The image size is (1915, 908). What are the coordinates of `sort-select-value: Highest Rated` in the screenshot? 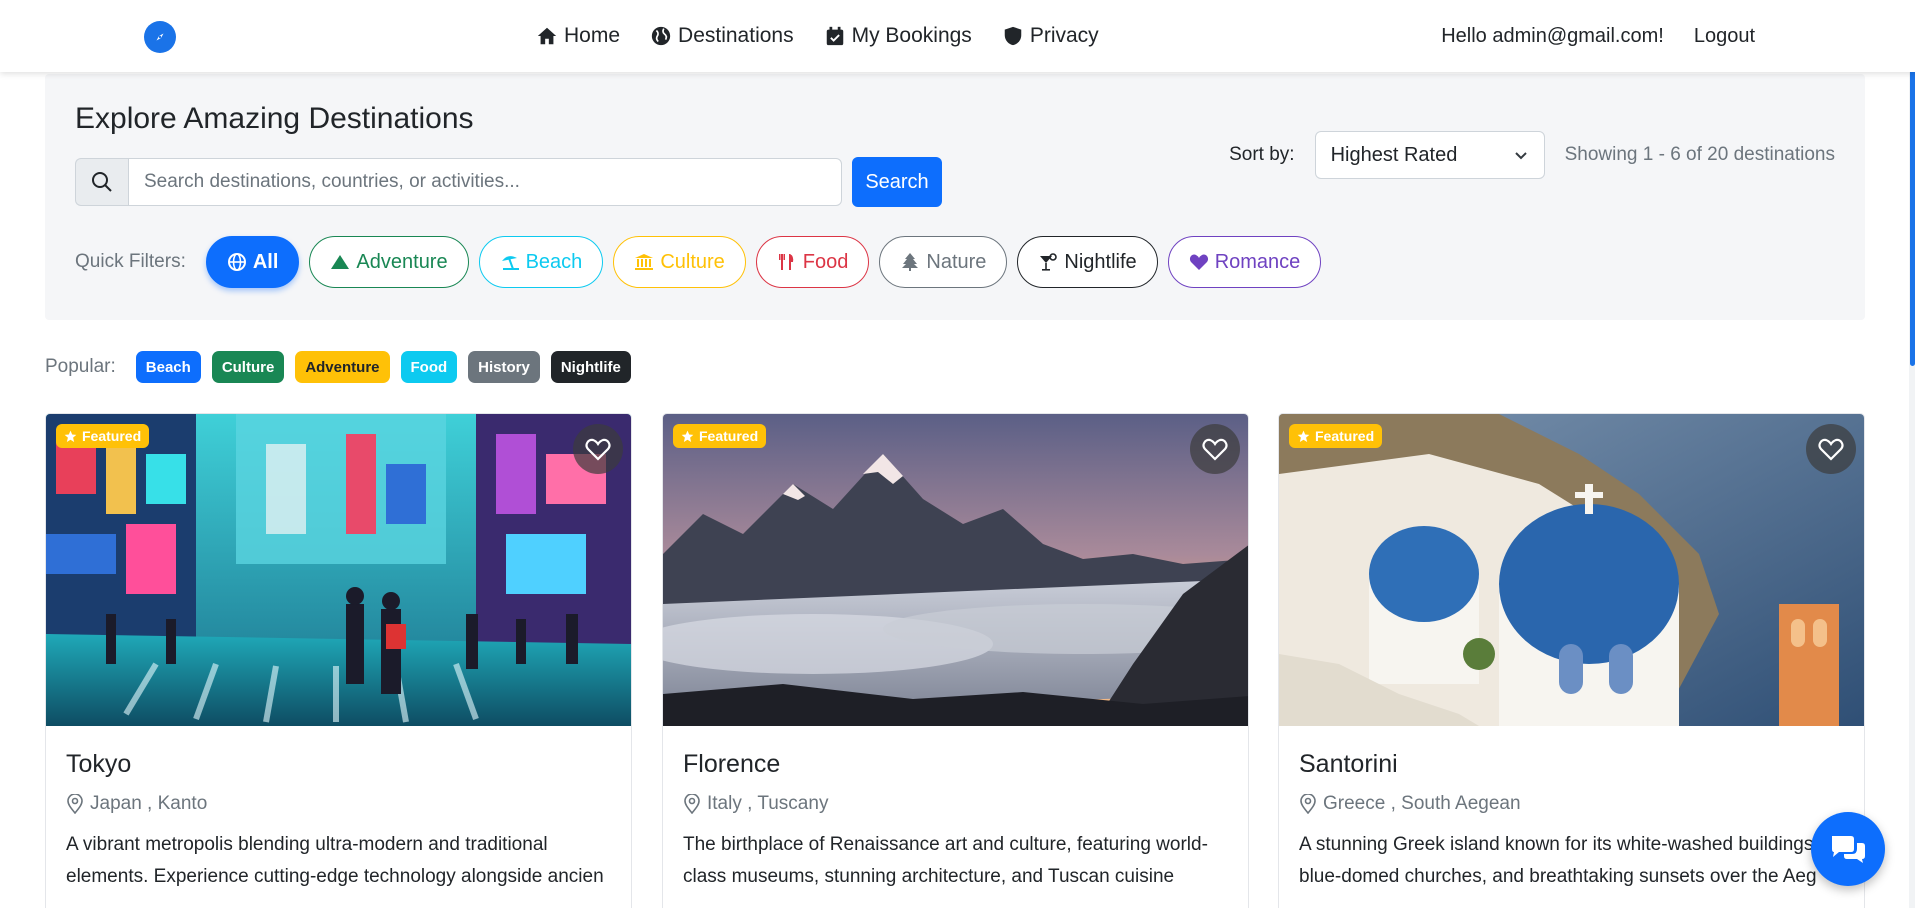 It's located at (1394, 154).